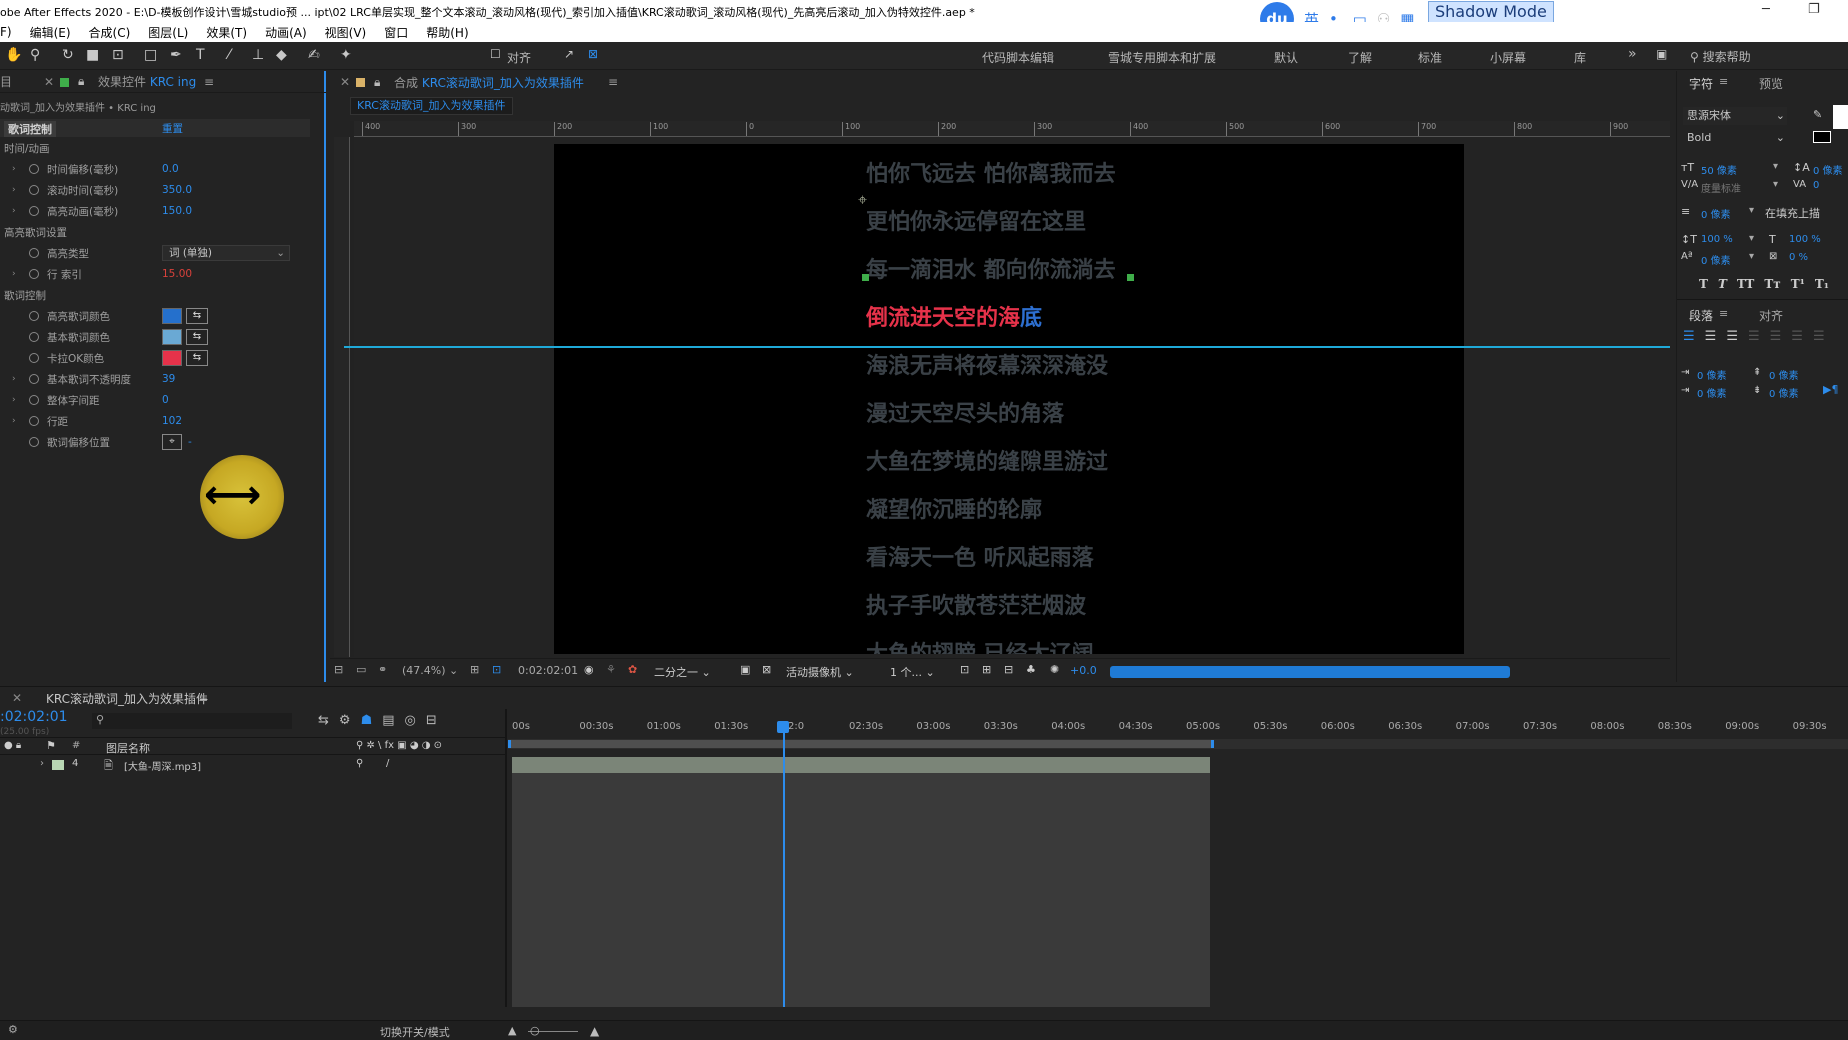  Describe the element at coordinates (548, 670) in the screenshot. I see `current-time-display: 0:02:02:01` at that location.